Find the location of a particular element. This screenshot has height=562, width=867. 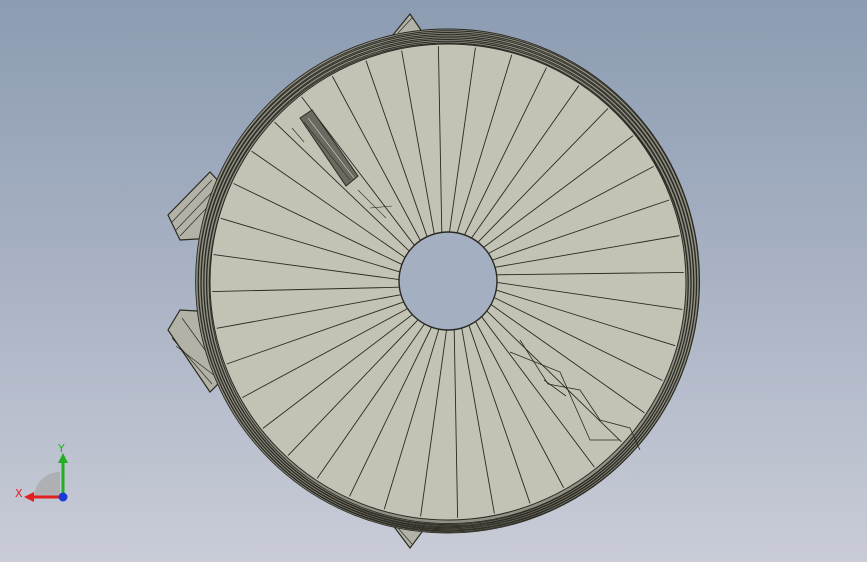

x-arrowhead is located at coordinates (29, 497).